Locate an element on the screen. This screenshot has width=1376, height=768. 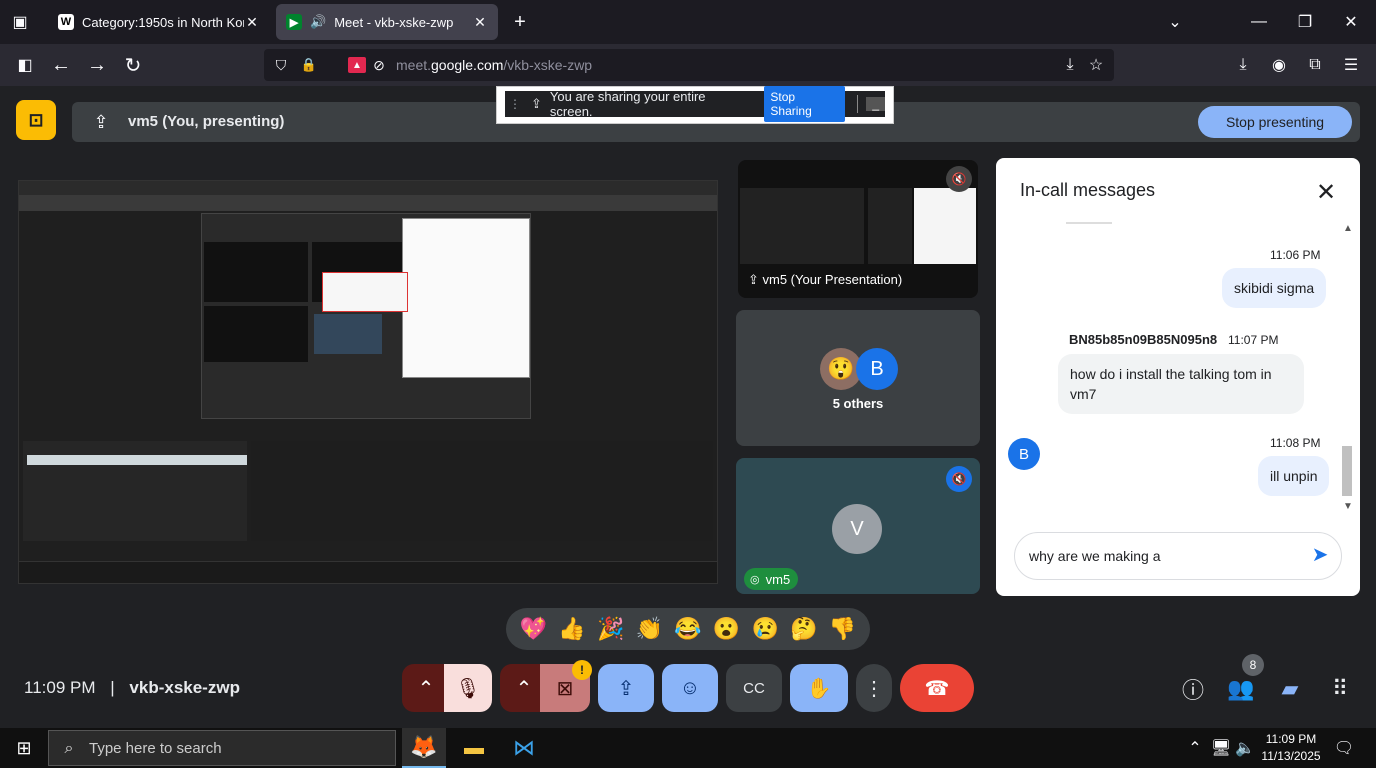
drag-handle-icon: ⋮ is located at coordinates (515, 104).